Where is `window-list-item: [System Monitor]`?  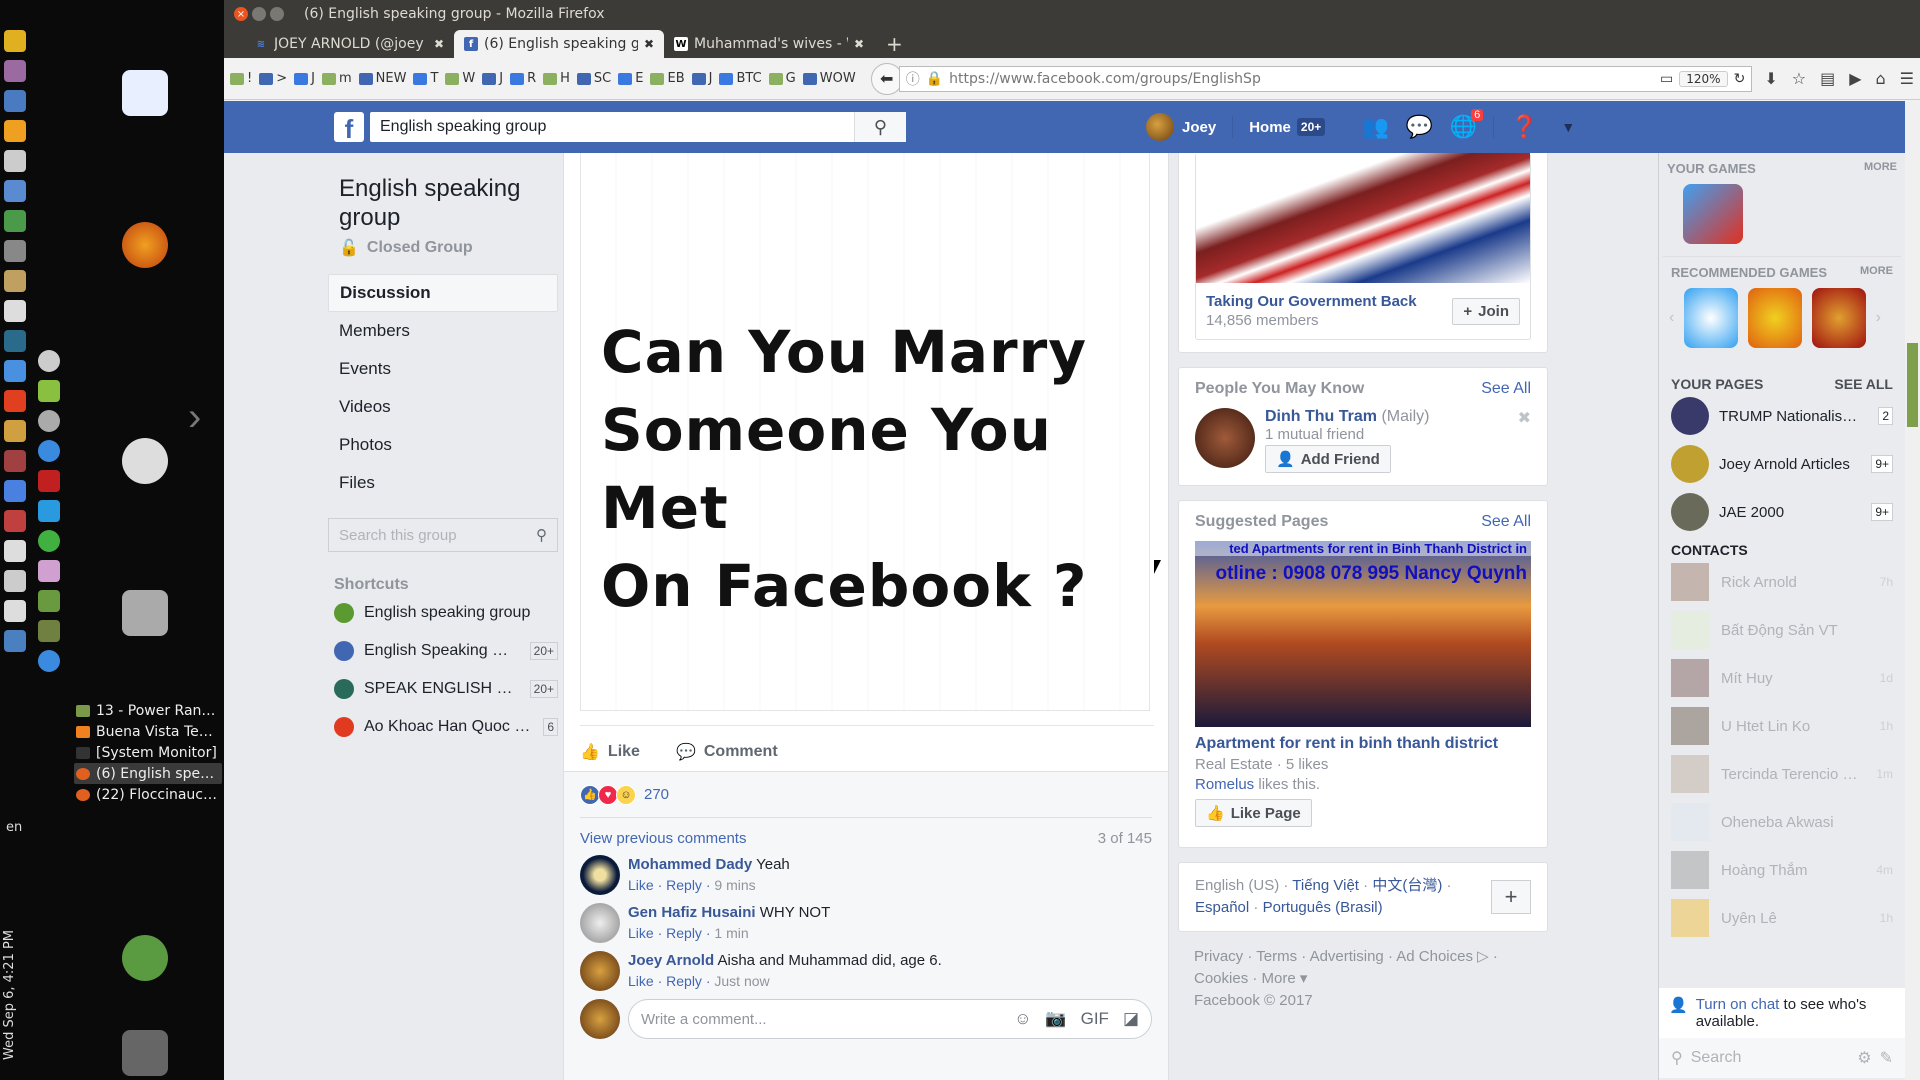
window-list-item: [System Monitor] is located at coordinates (148, 752).